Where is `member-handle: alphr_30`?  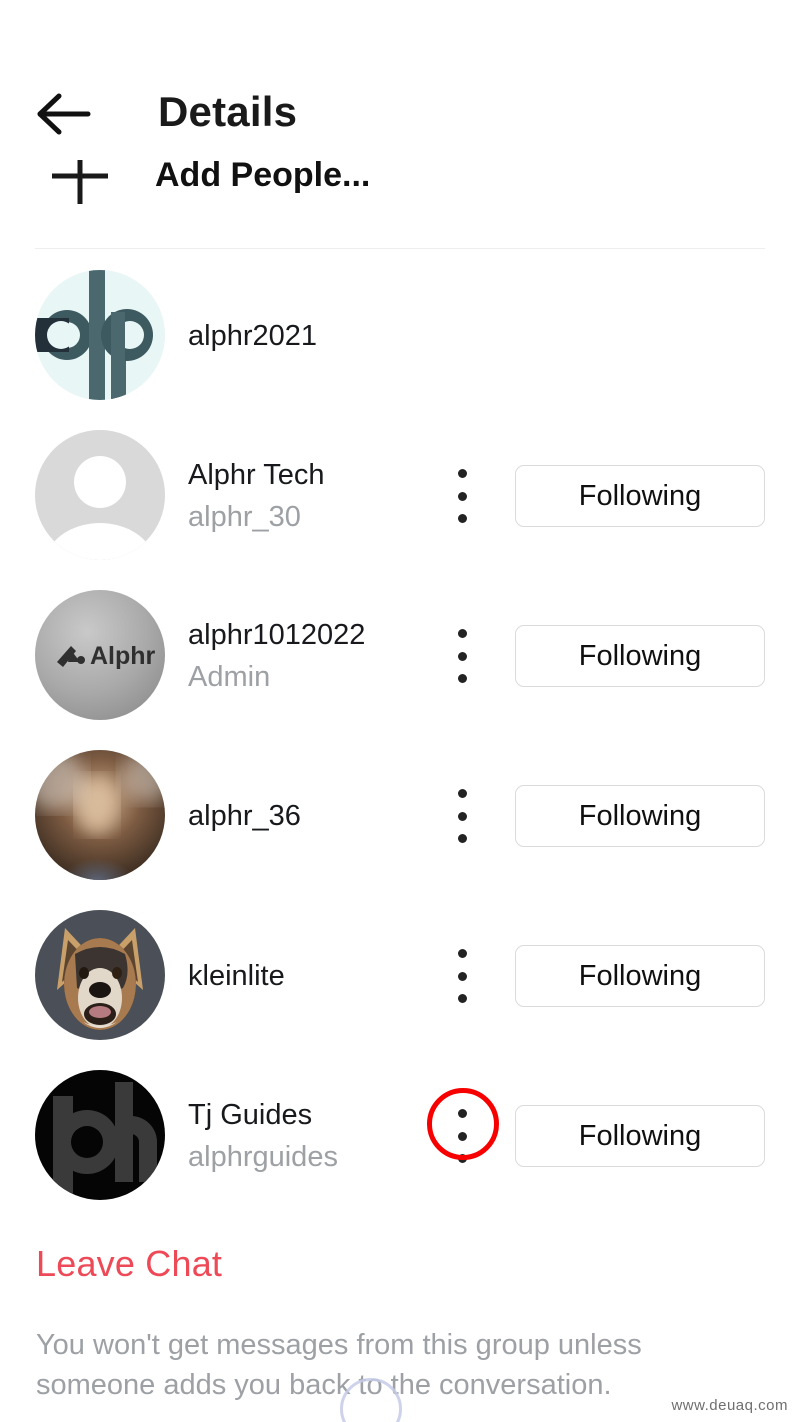 member-handle: alphr_30 is located at coordinates (244, 517).